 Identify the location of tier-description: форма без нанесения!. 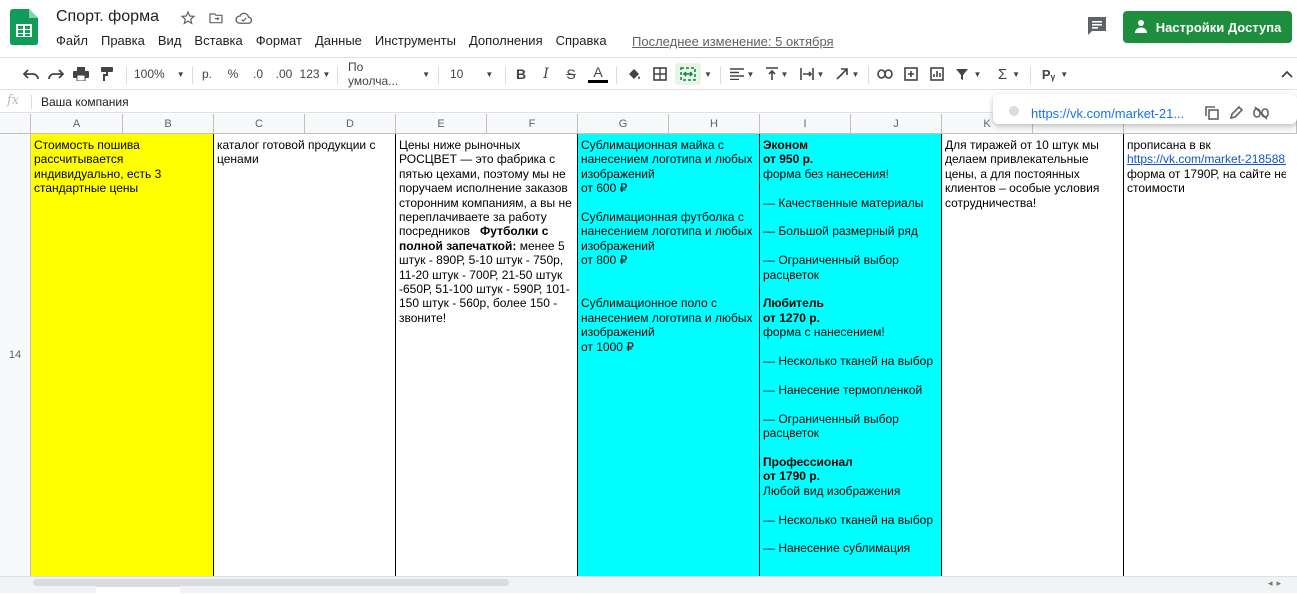
(826, 173).